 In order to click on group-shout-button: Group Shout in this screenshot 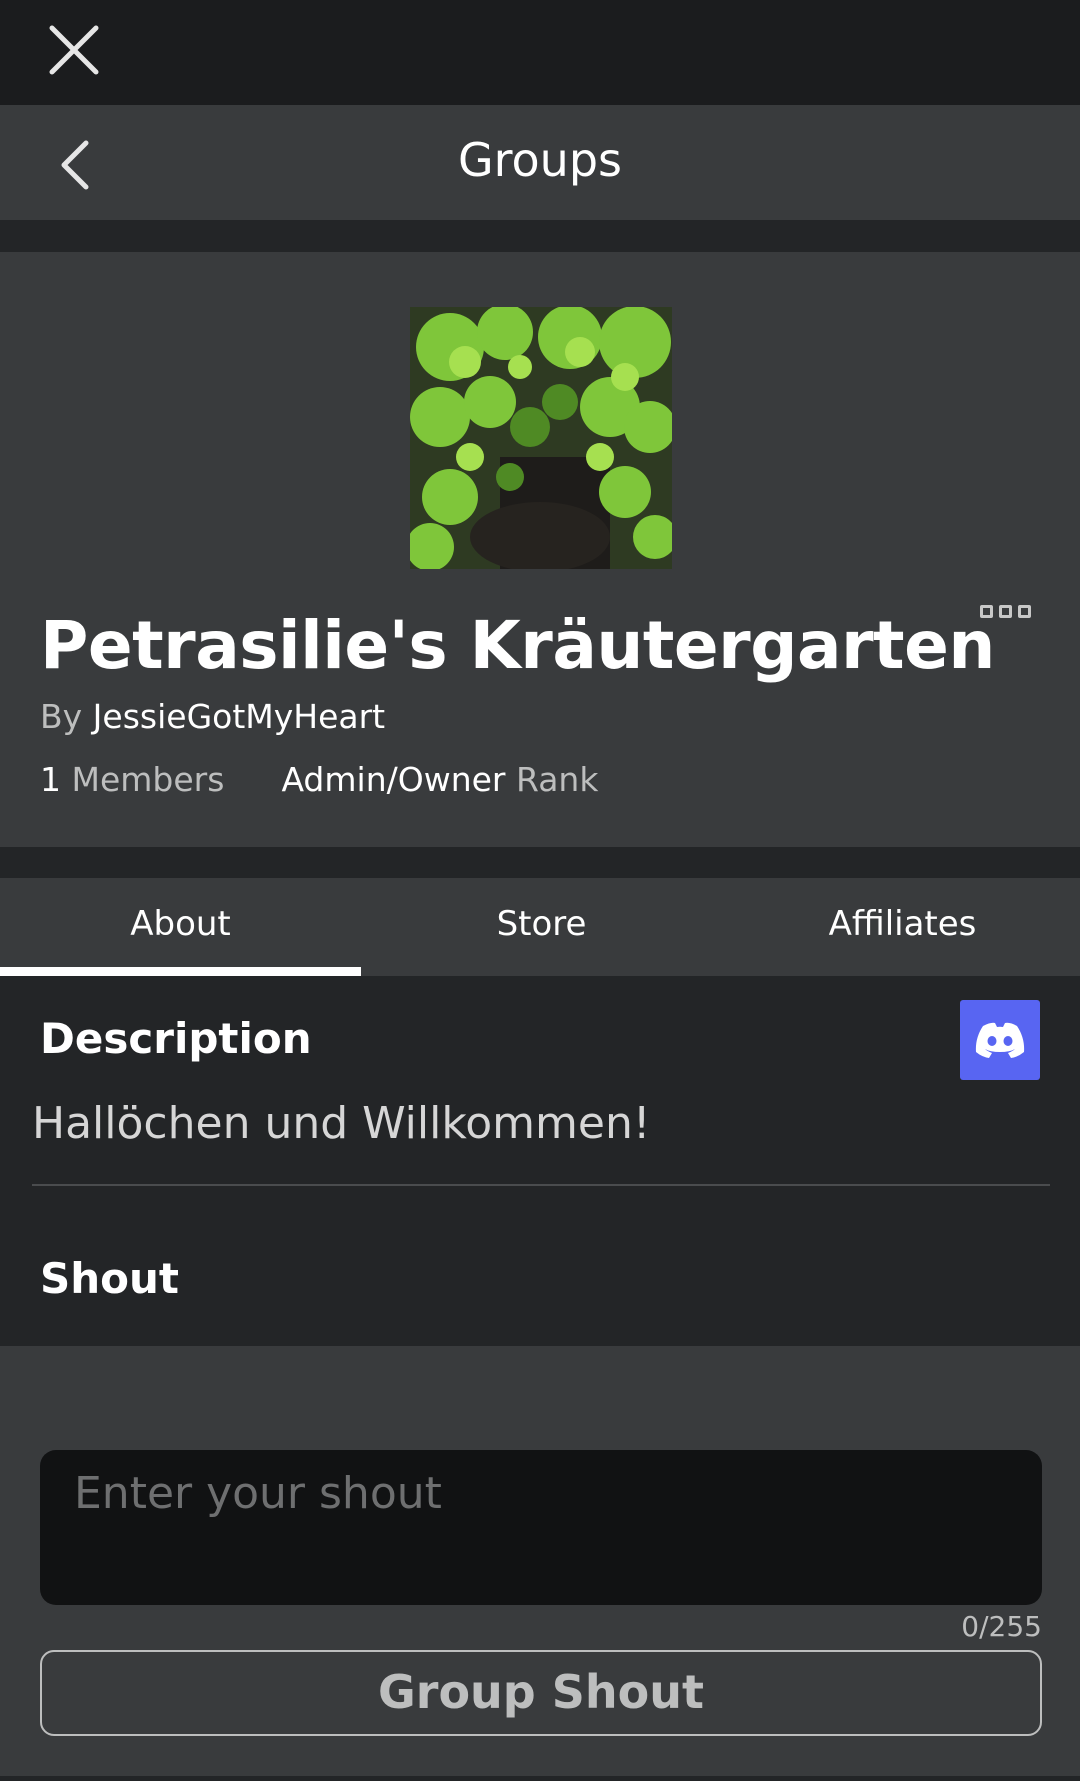, I will do `click(541, 1693)`.